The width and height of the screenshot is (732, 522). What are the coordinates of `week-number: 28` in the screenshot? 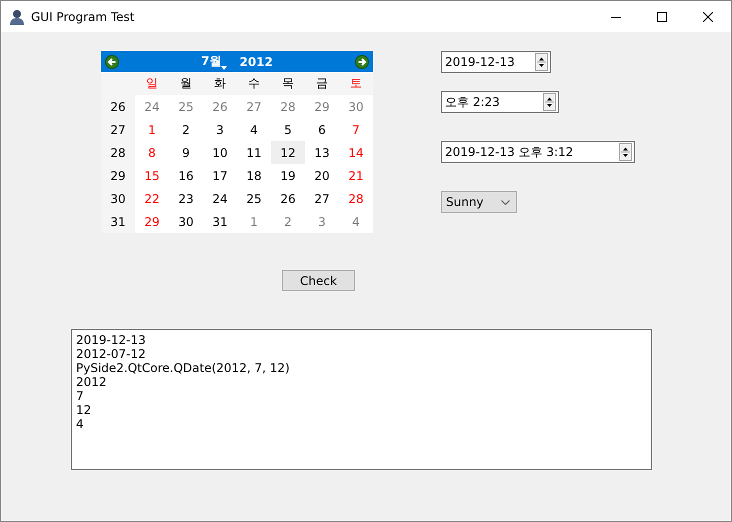 It's located at (118, 152).